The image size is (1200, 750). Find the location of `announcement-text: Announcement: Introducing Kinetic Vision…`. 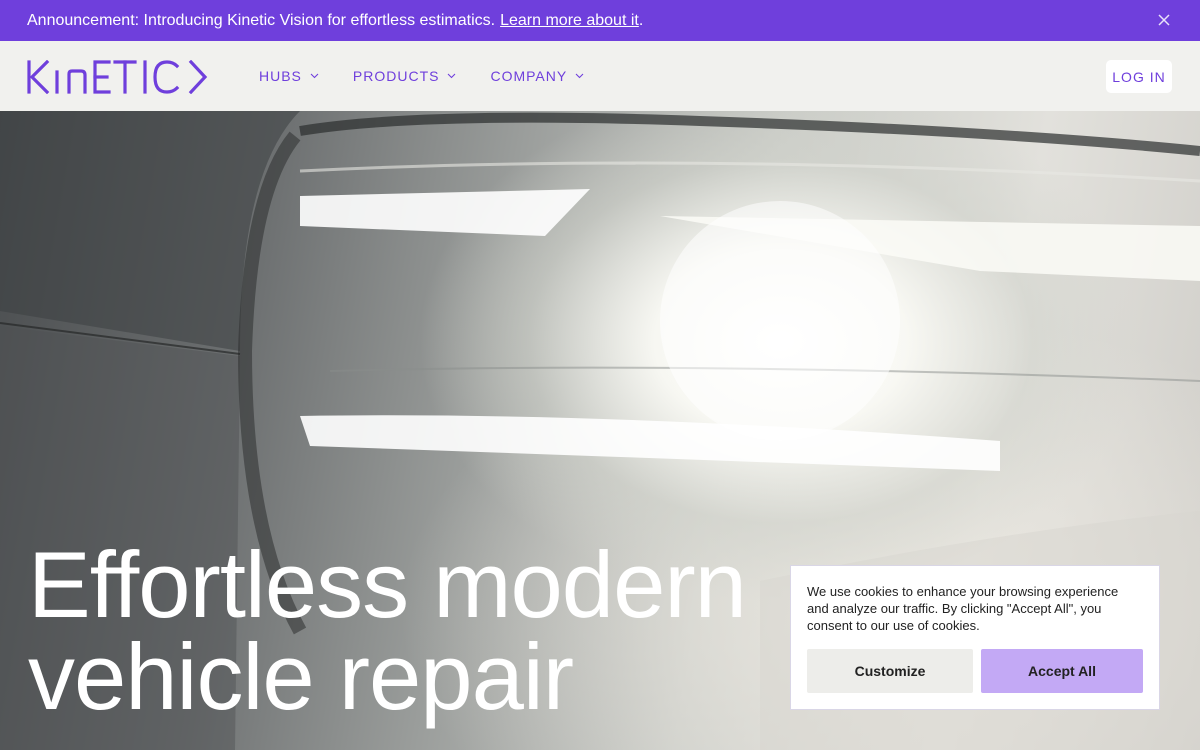

announcement-text: Announcement: Introducing Kinetic Vision… is located at coordinates (261, 20).